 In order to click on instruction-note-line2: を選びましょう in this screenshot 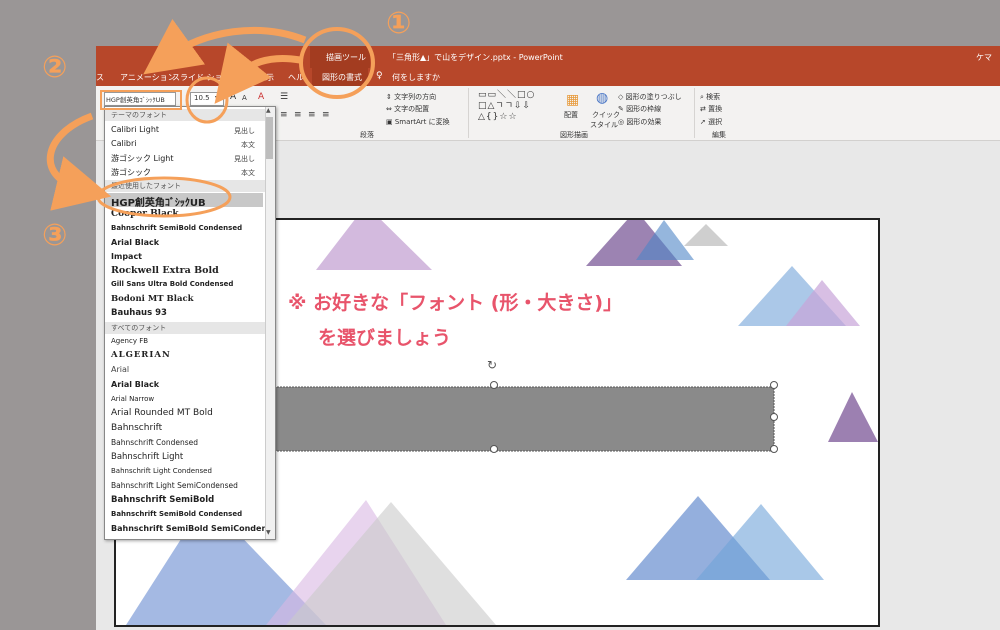, I will do `click(385, 338)`.